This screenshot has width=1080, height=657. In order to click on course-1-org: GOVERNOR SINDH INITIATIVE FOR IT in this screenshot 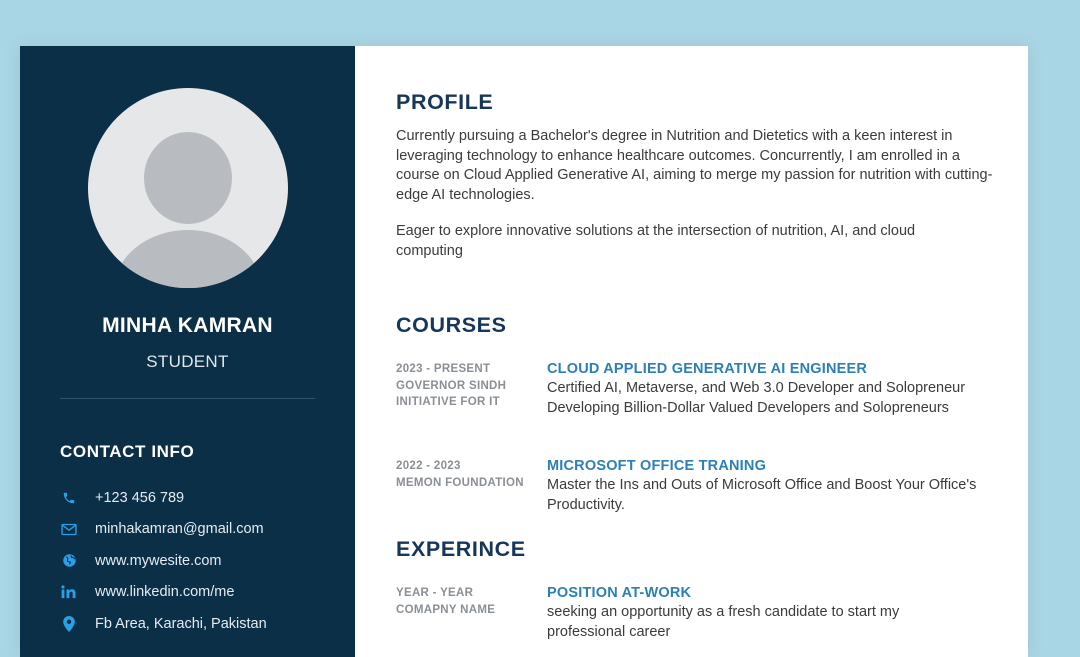, I will do `click(451, 394)`.